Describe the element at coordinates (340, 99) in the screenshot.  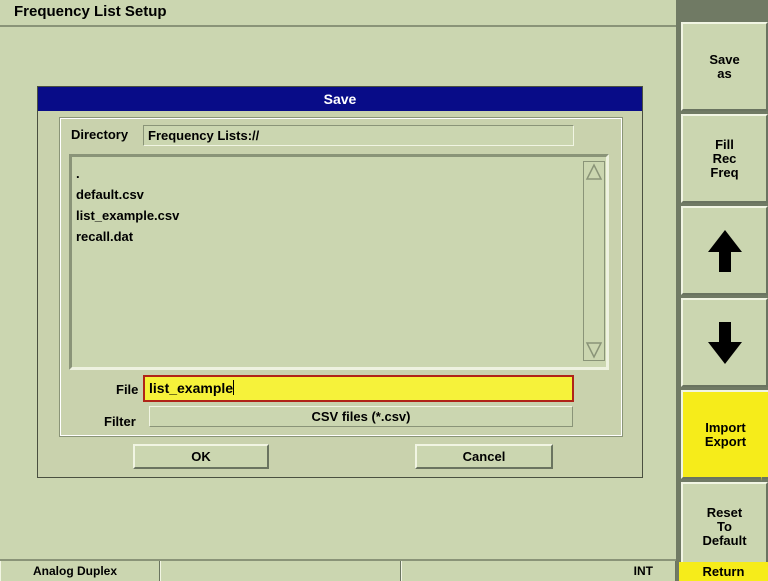
I see `dialog-title: Save` at that location.